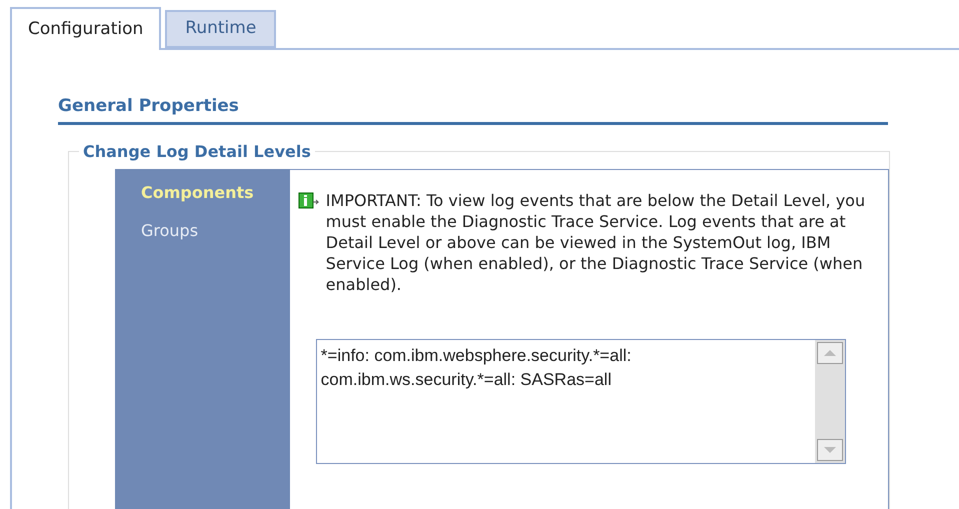 This screenshot has width=959, height=509. Describe the element at coordinates (197, 192) in the screenshot. I see `nav-link: Components` at that location.